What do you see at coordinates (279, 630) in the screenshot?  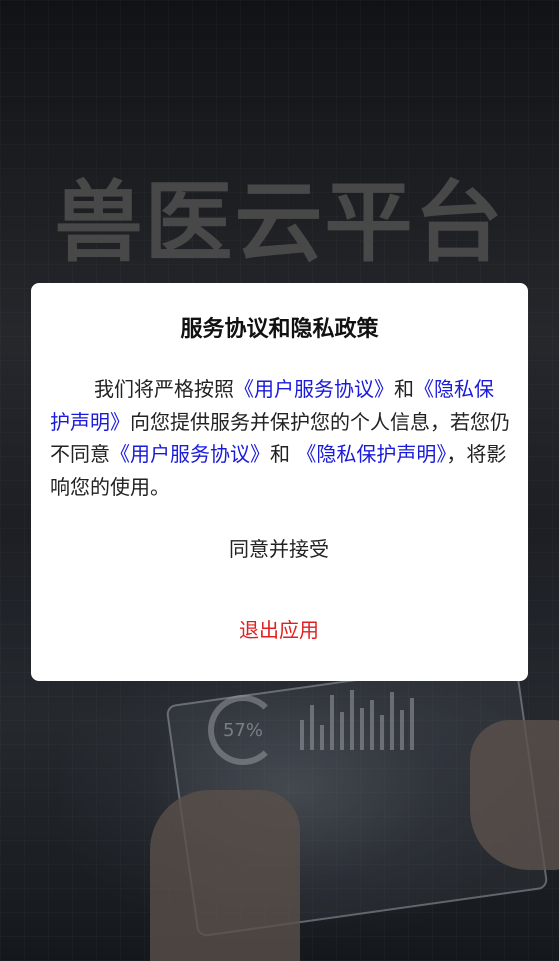 I see `exit-app-button: 退出应用` at bounding box center [279, 630].